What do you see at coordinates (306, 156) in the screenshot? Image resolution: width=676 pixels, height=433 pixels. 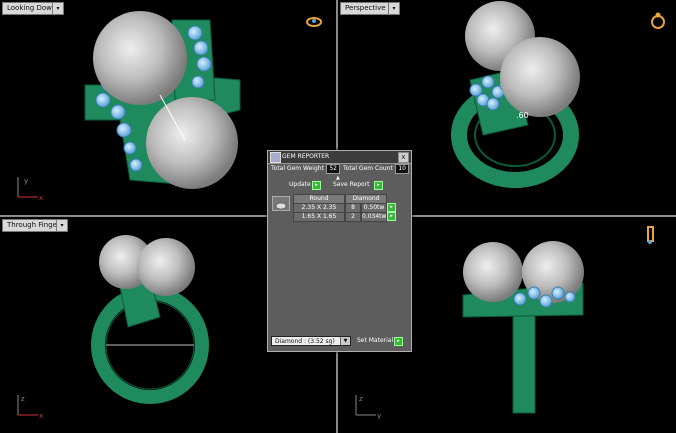 I see `dialog-title: GEM REPORTER` at bounding box center [306, 156].